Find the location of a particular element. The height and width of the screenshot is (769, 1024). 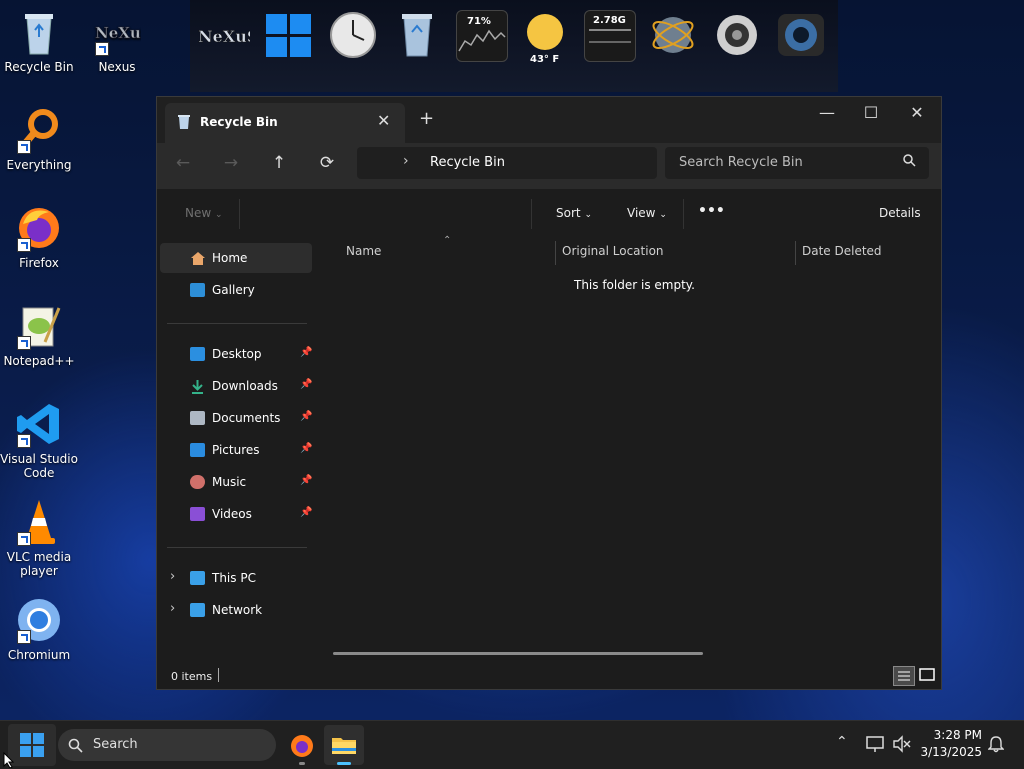

download-arrow-icon is located at coordinates (197, 386).